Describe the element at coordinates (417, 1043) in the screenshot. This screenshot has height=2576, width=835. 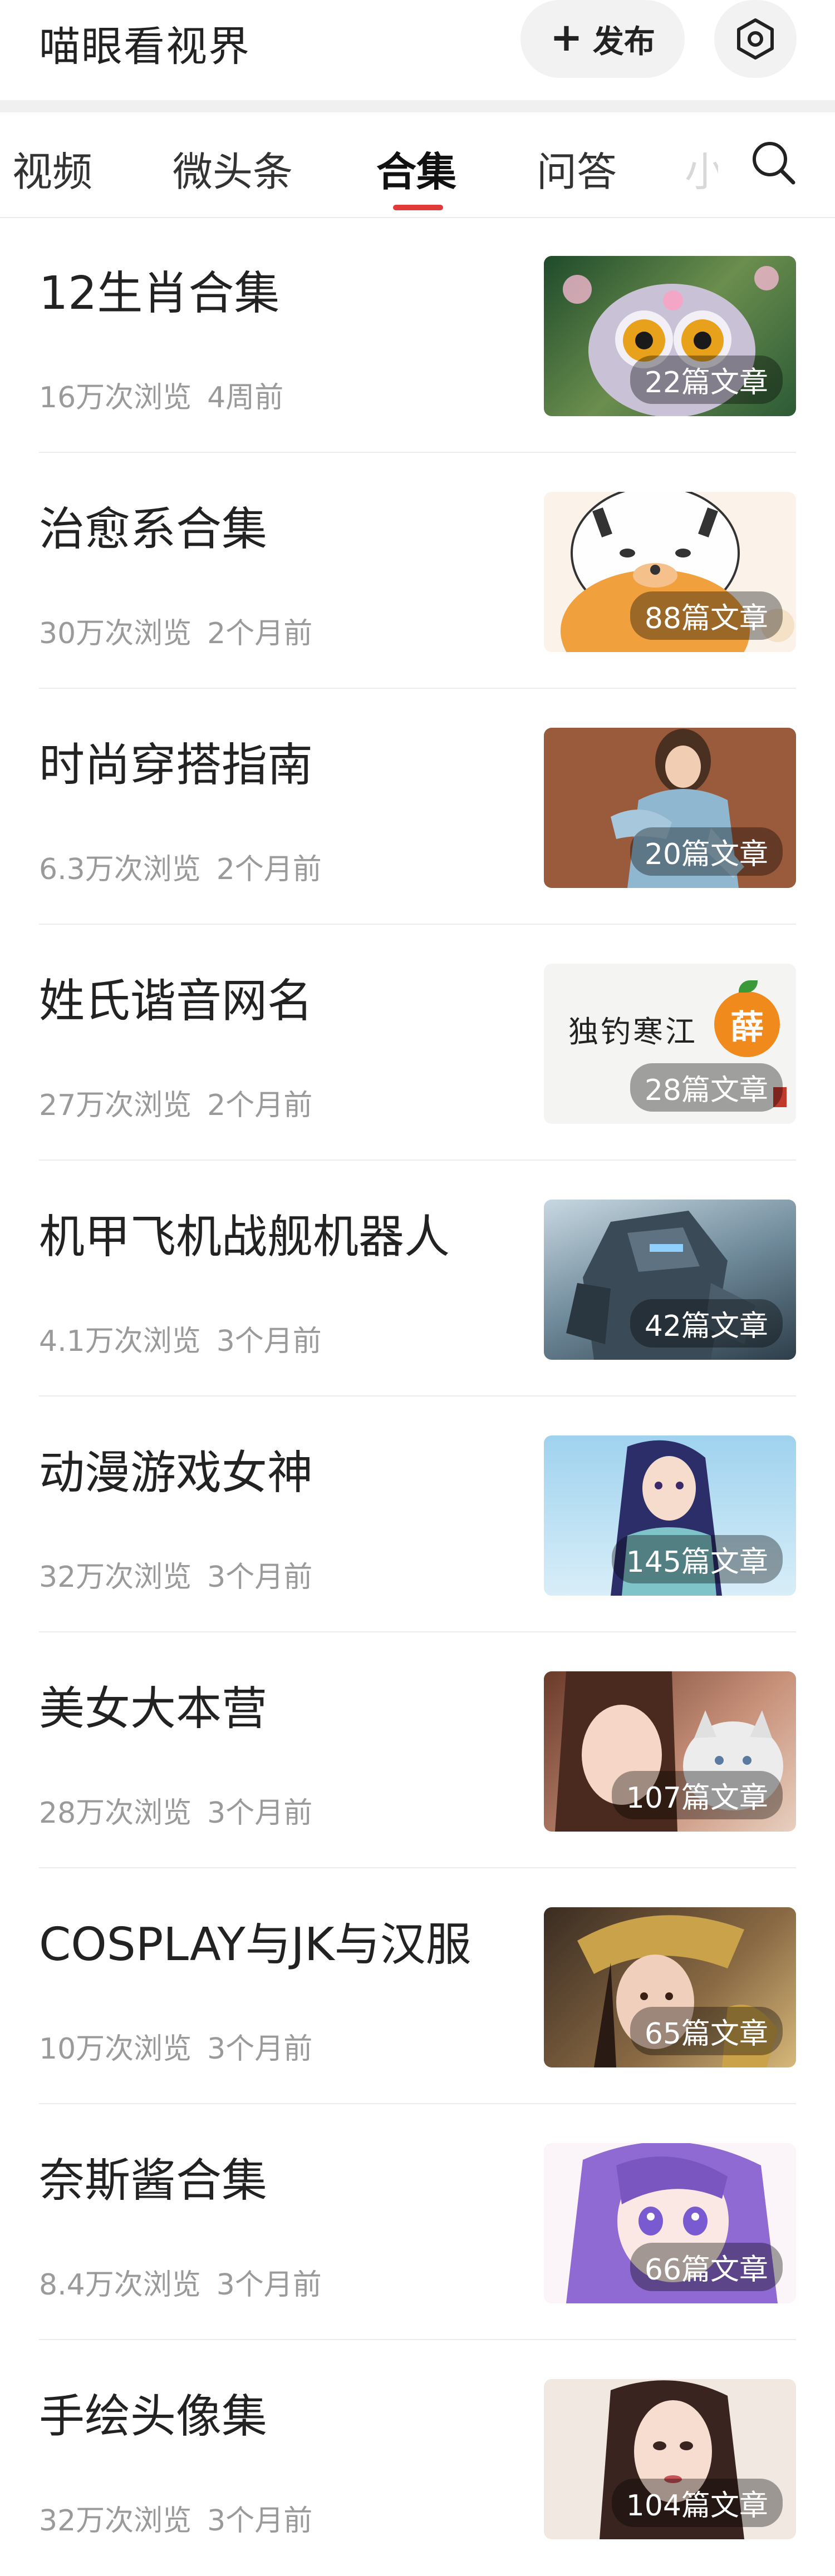
I see `collection-item: 姓氏谐音网名 27万次浏览 2个月前 独钓寒江 薛 28篇文章` at that location.